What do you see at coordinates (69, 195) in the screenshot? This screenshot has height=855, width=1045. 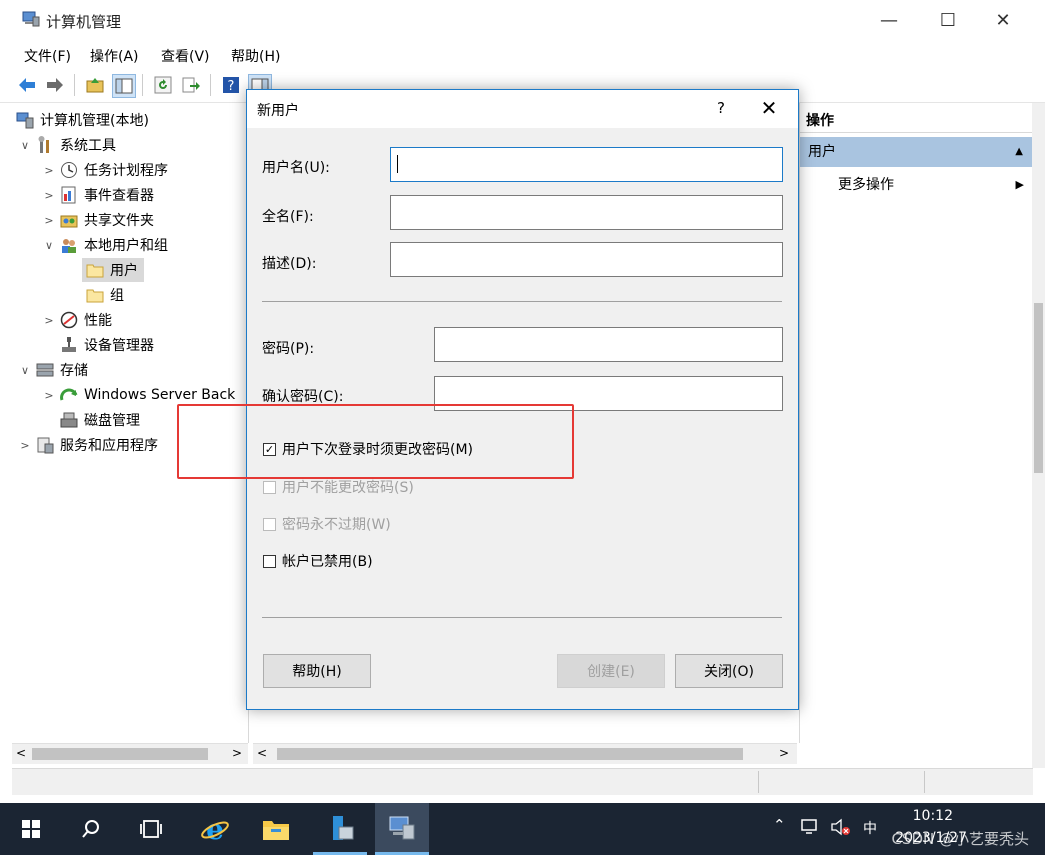 I see `event-viewer-icon` at bounding box center [69, 195].